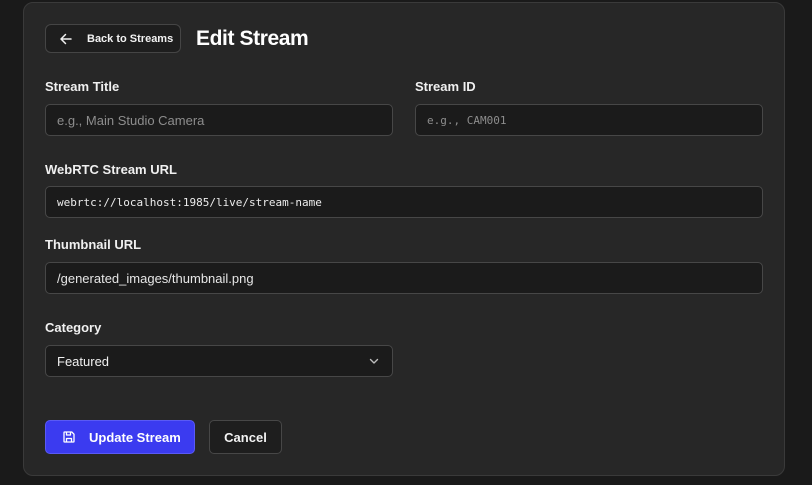 Image resolution: width=812 pixels, height=485 pixels. I want to click on update-stream-label: Update Stream, so click(135, 437).